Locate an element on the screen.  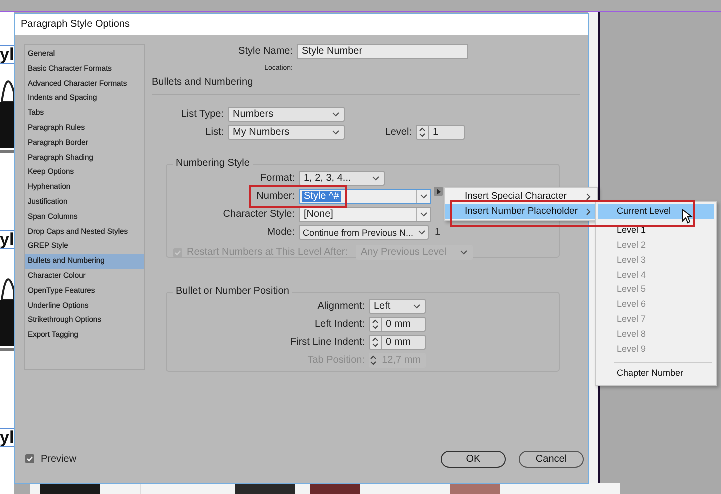
character-style-field: [None] is located at coordinates (365, 214).